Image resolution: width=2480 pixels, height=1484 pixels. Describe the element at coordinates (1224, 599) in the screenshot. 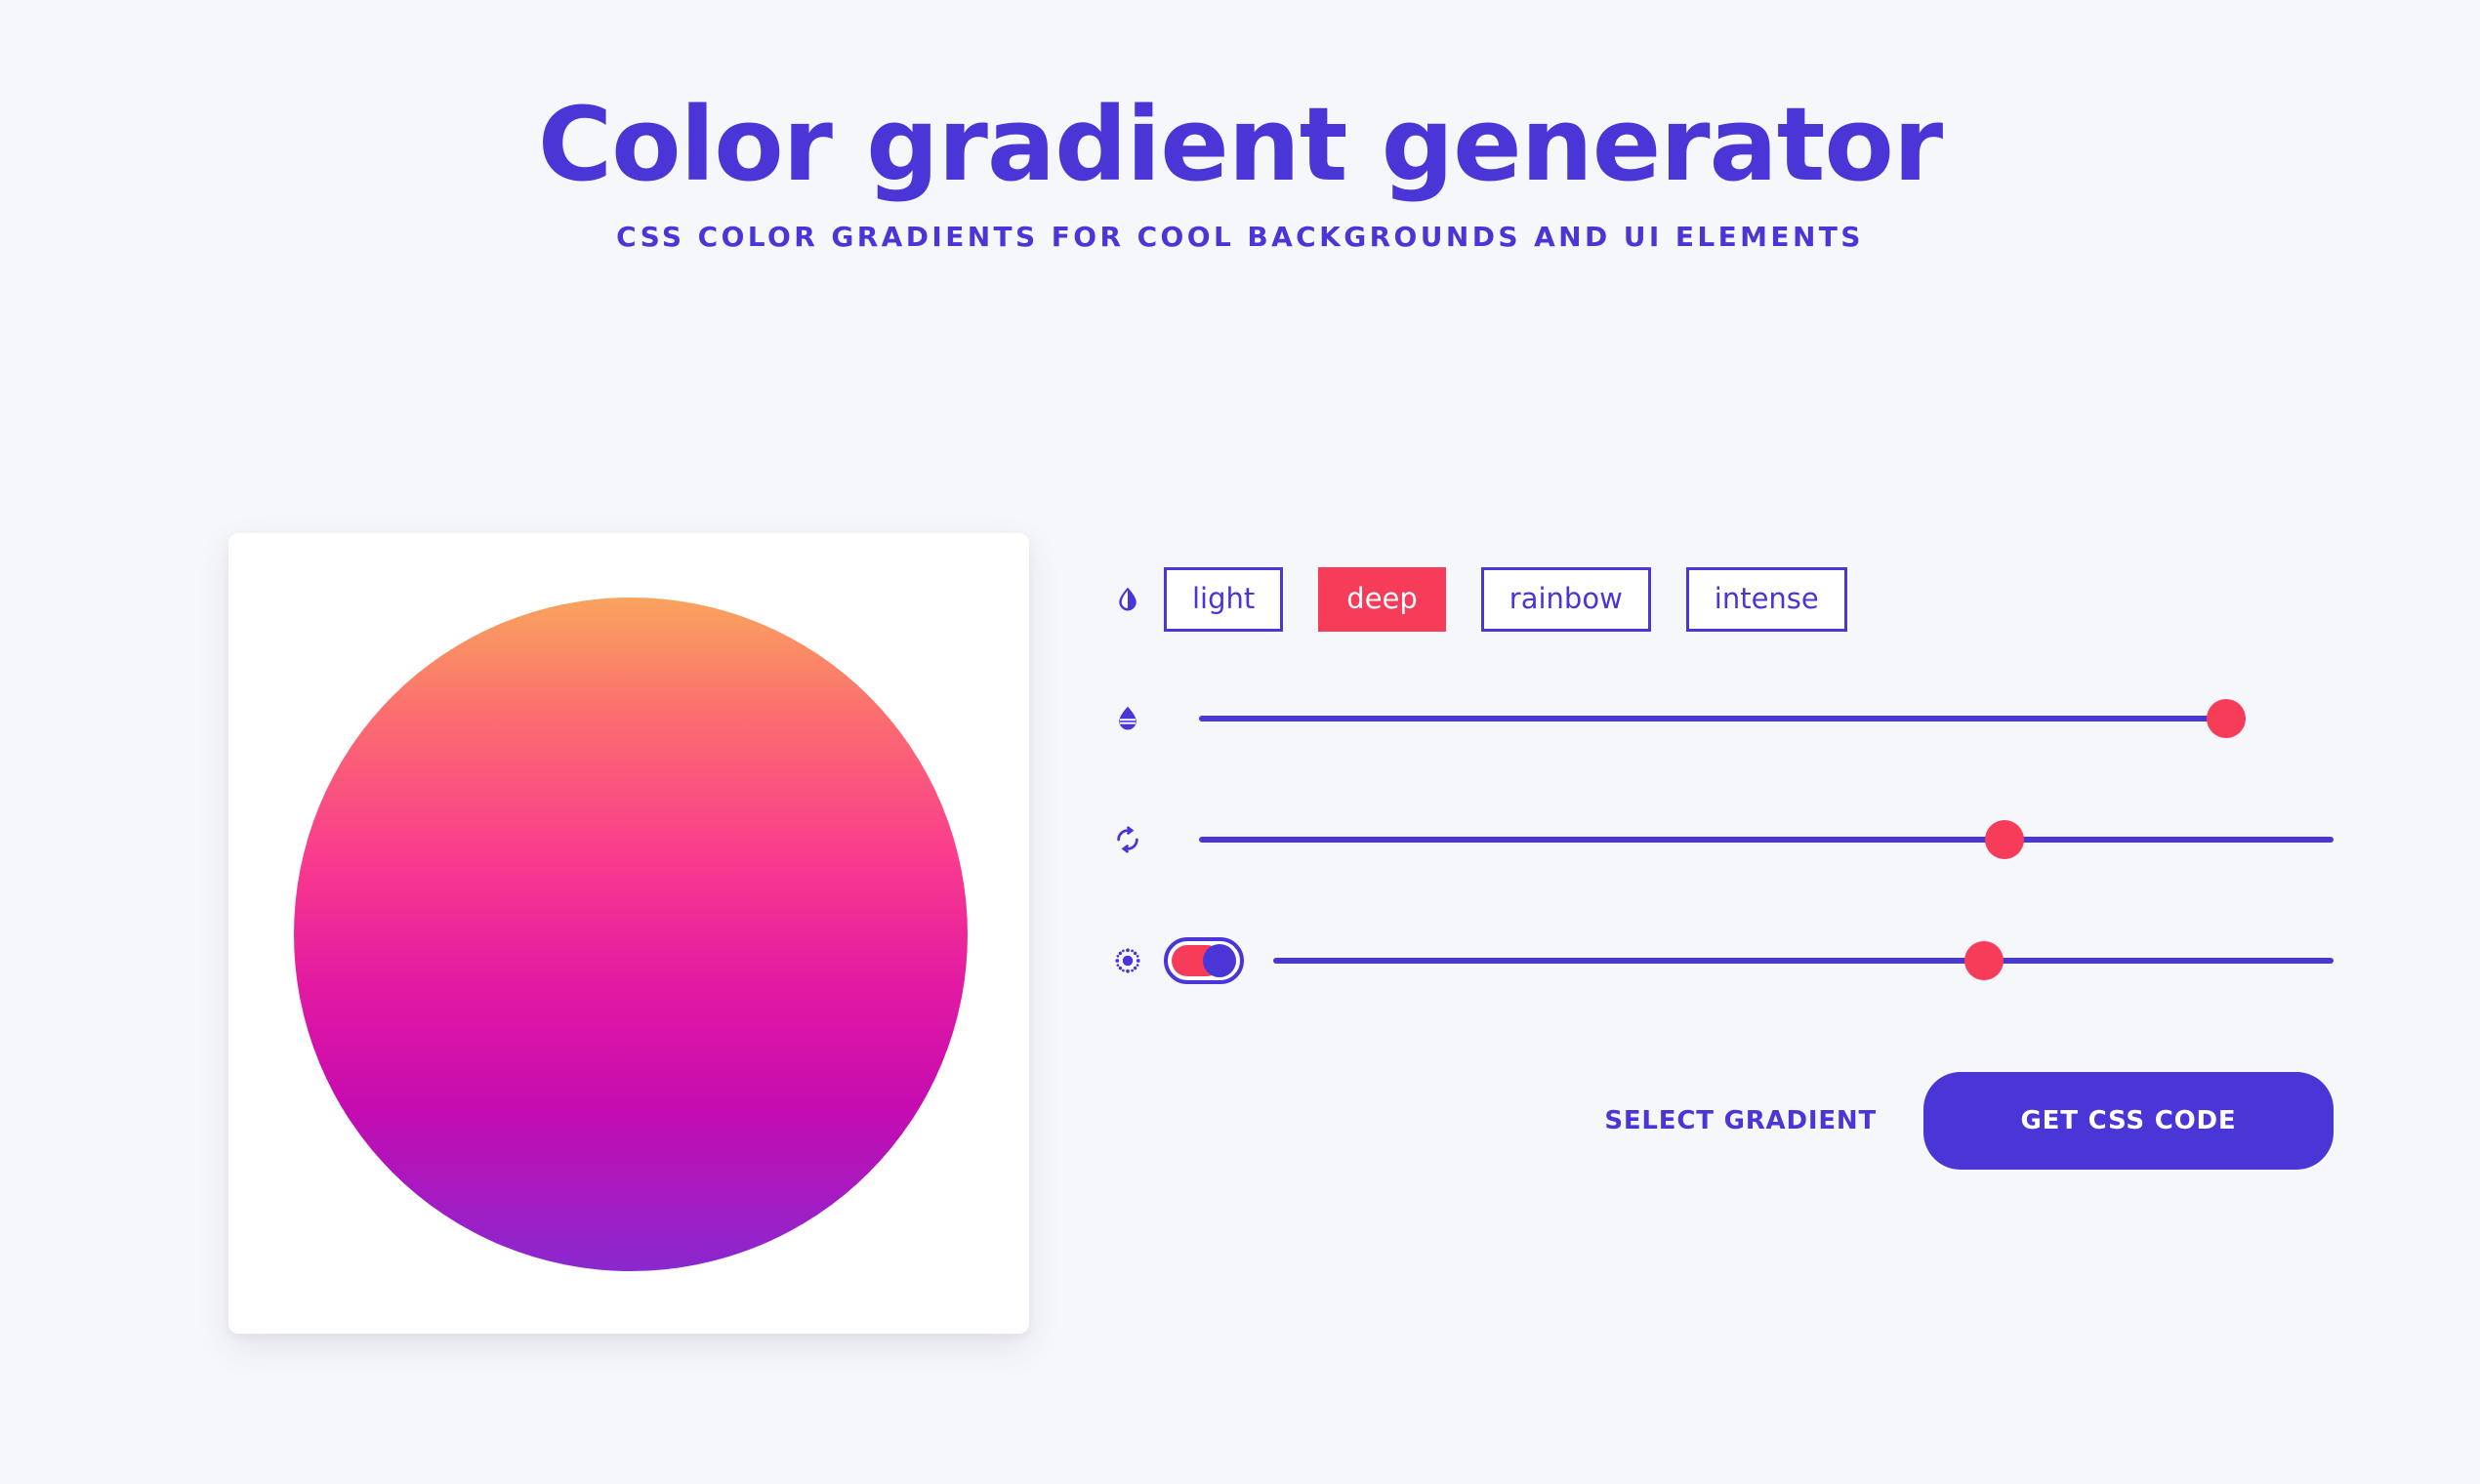

I see `preset-button-light: light` at that location.